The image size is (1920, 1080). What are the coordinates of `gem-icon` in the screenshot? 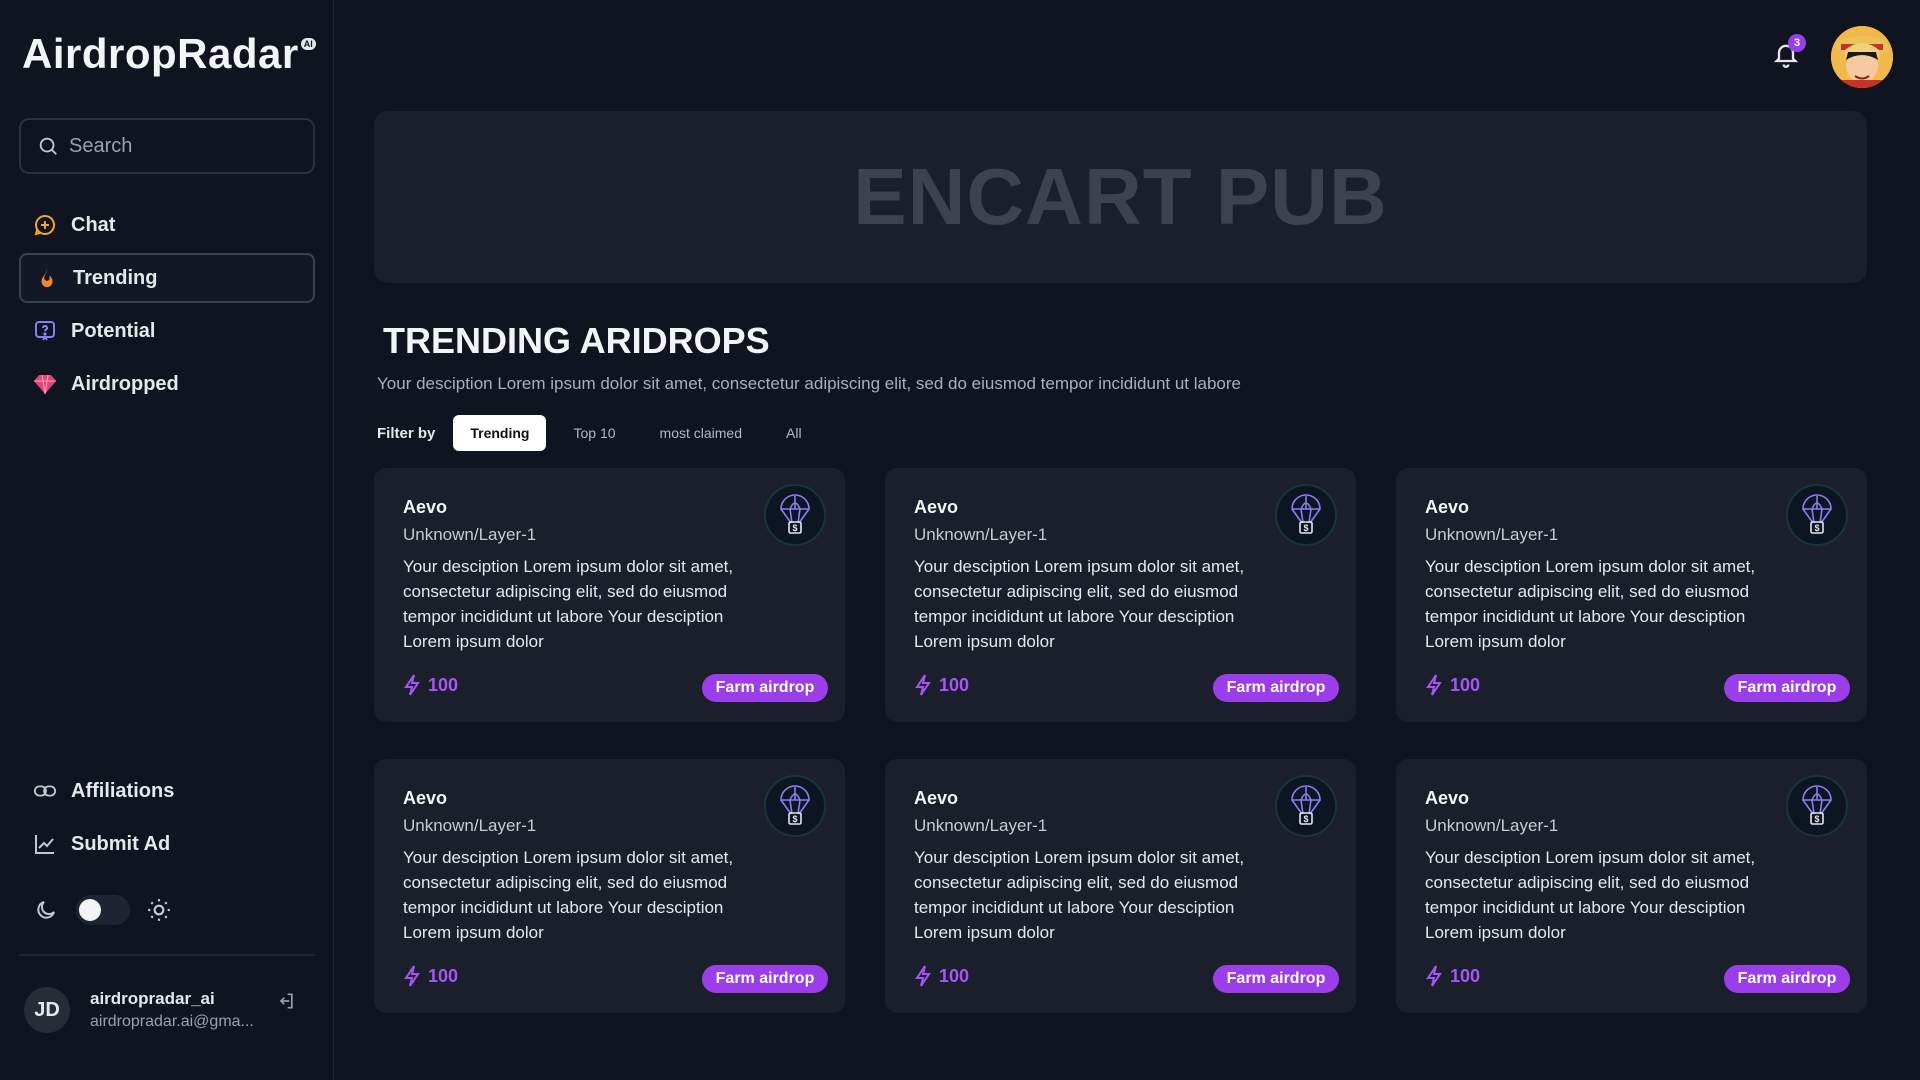 It's located at (45, 384).